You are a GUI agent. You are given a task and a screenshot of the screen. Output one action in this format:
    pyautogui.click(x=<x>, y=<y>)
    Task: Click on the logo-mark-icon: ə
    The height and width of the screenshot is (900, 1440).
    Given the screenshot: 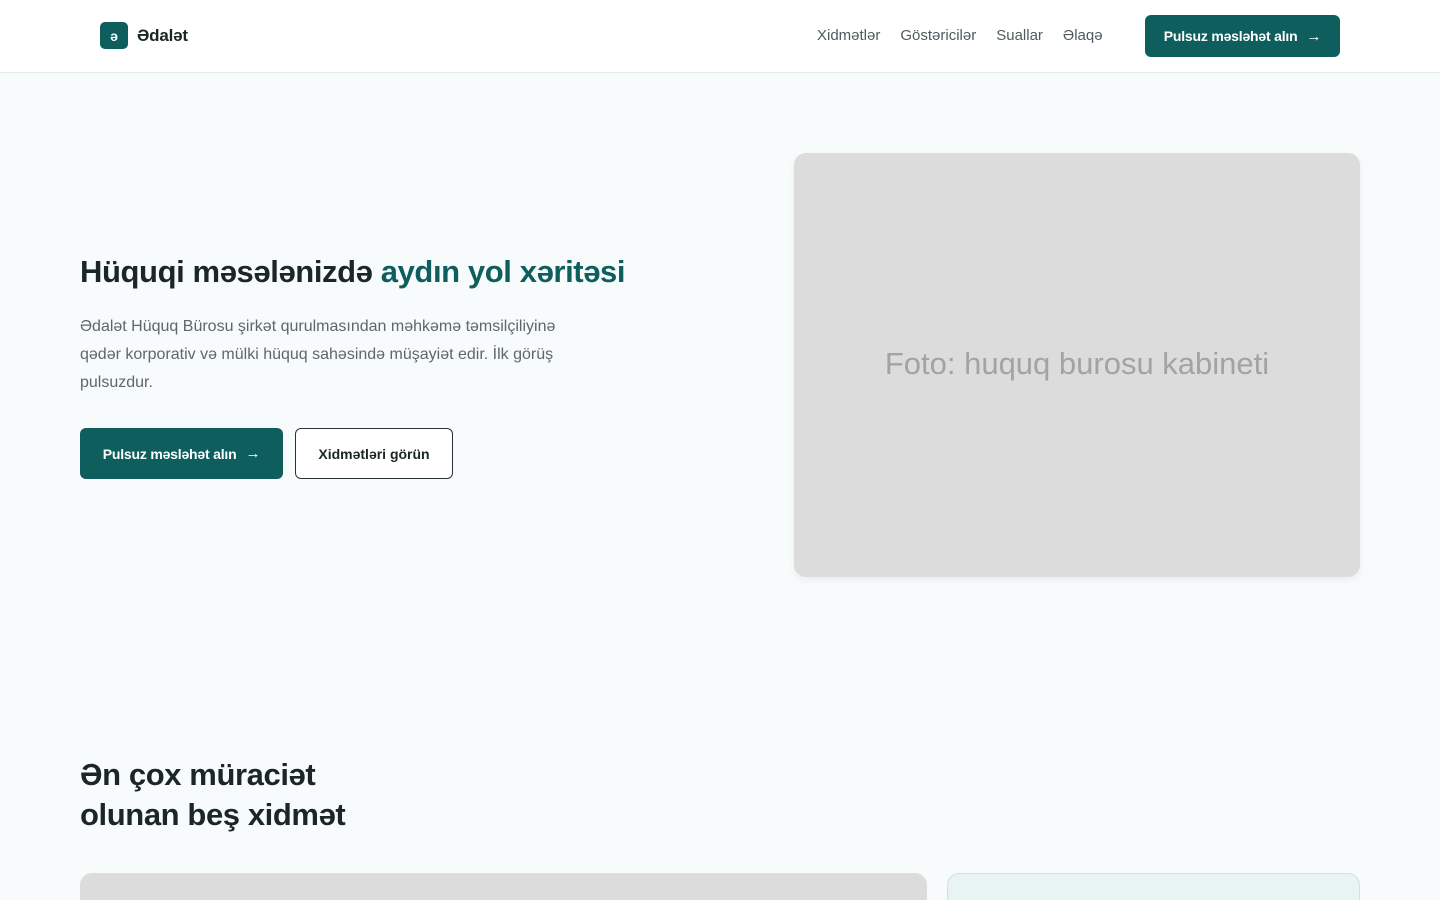 What is the action you would take?
    pyautogui.click(x=114, y=35)
    